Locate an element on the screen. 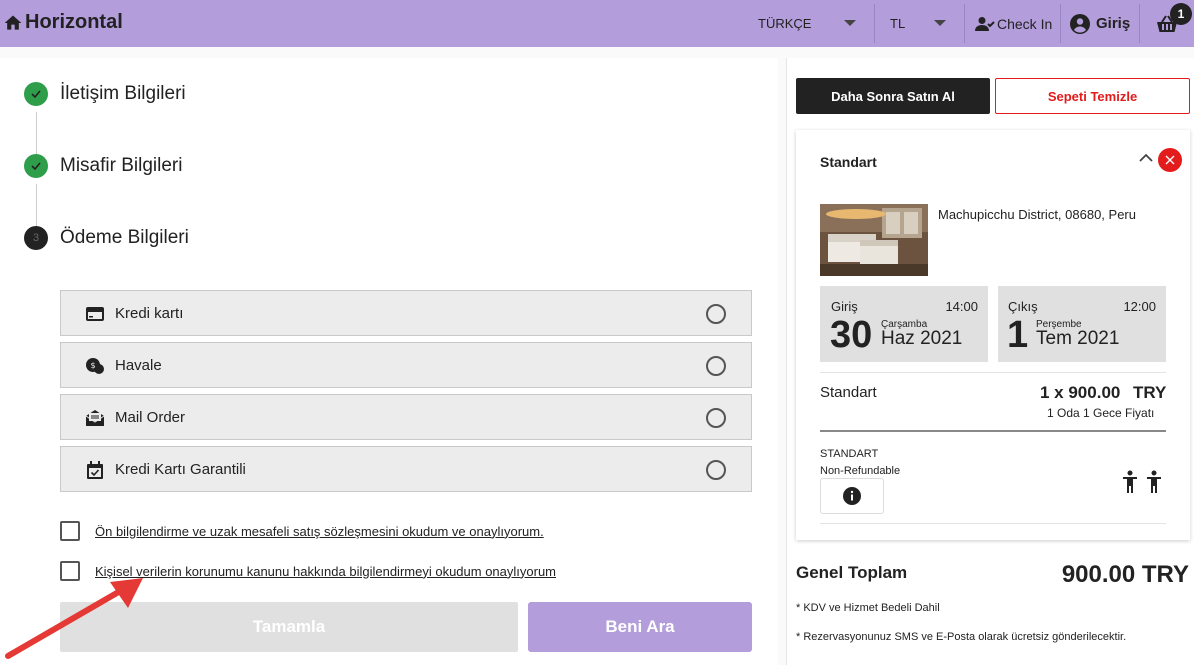  calendar-check-icon is located at coordinates (95, 470).